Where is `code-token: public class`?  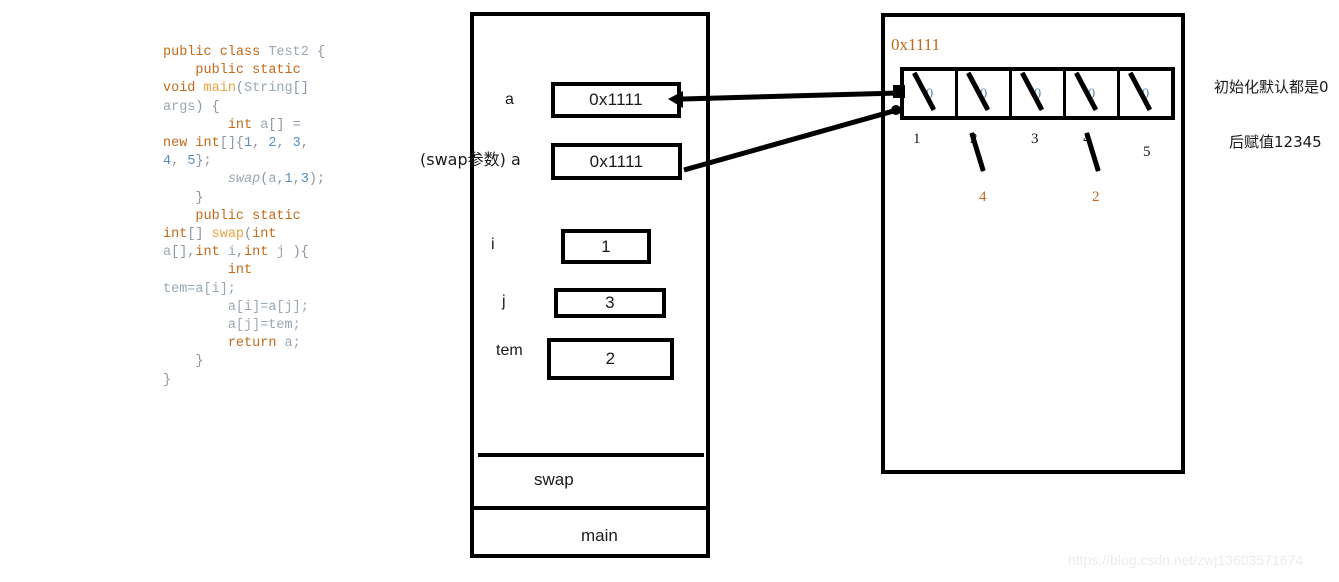
code-token: public class is located at coordinates (216, 52).